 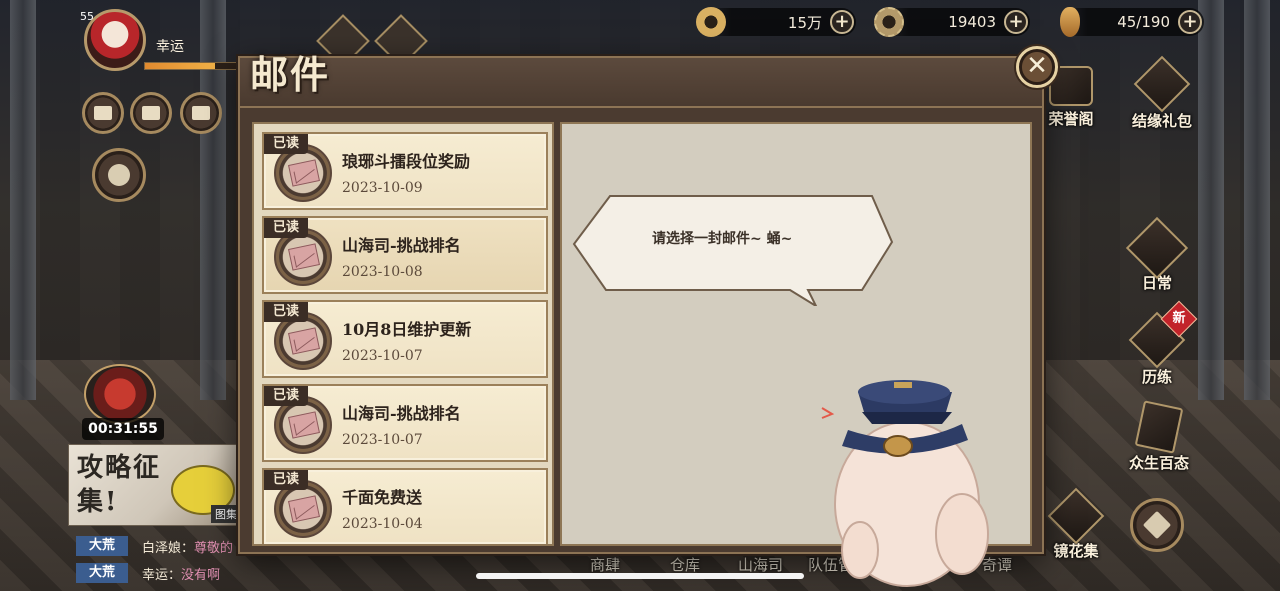 I want to click on mail-item: 已读 琅琊斗擂段位奖励 2023-10-09, so click(x=405, y=171).